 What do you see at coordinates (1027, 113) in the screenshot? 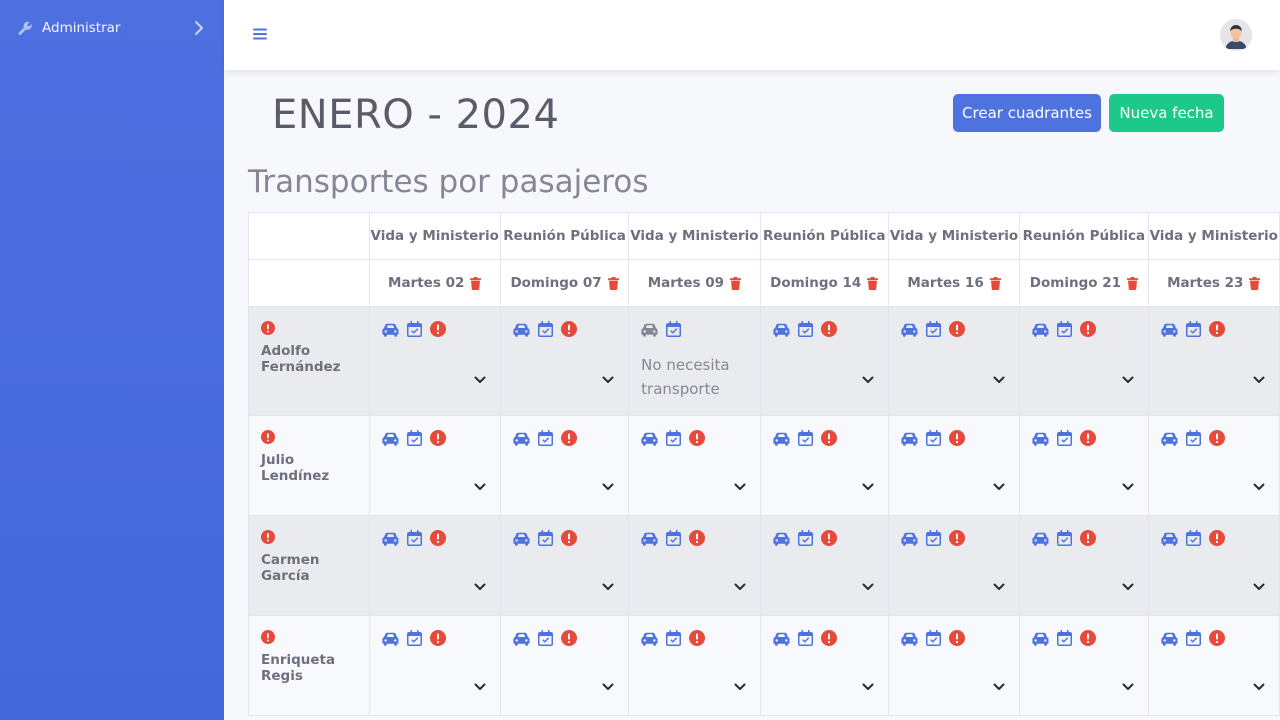
I see `create-schedules-button: Crear cuadrantes` at bounding box center [1027, 113].